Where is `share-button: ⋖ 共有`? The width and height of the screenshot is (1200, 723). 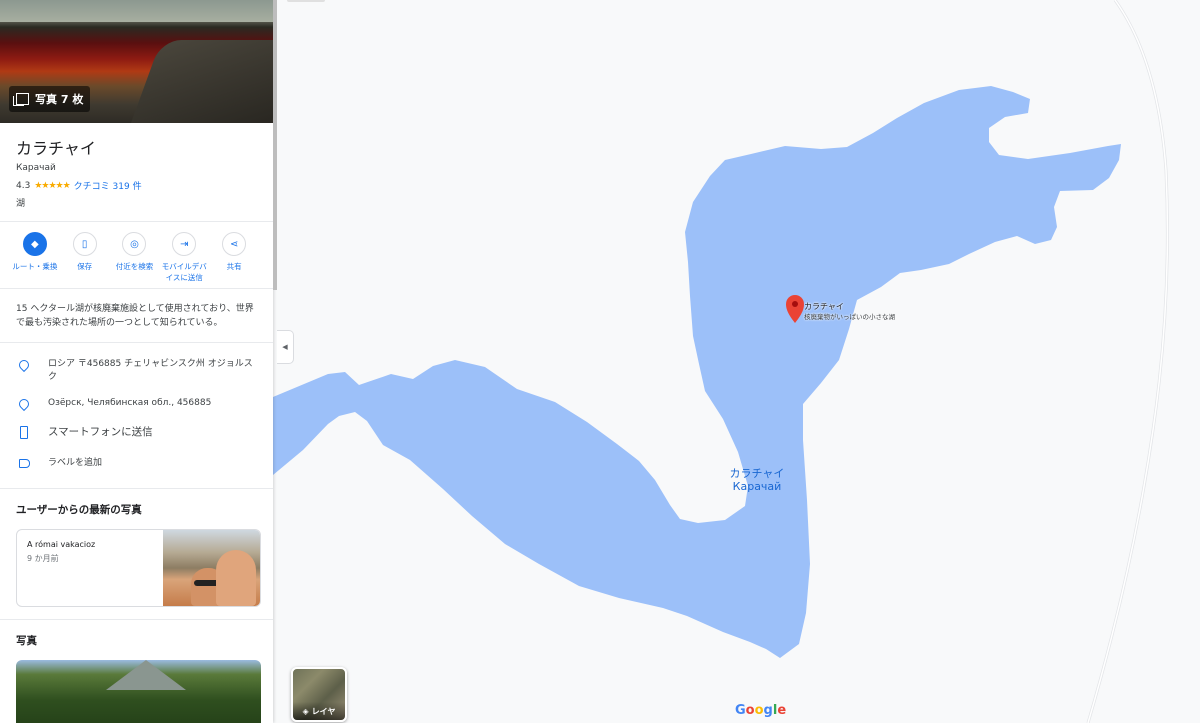 share-button: ⋖ 共有 is located at coordinates (234, 260).